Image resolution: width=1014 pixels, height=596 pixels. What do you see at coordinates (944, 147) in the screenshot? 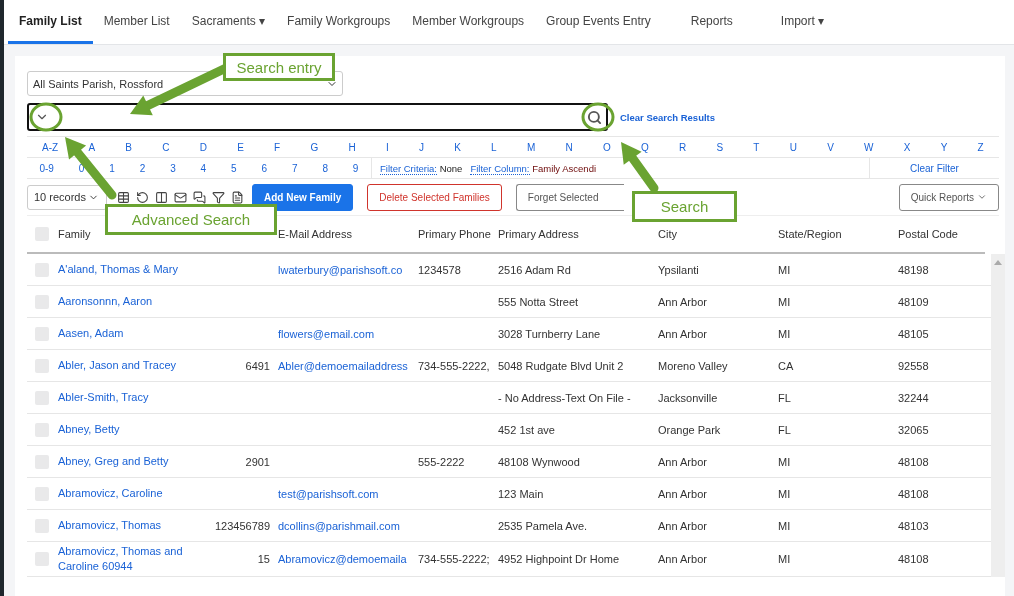
I see `letter-filter-link: Y` at bounding box center [944, 147].